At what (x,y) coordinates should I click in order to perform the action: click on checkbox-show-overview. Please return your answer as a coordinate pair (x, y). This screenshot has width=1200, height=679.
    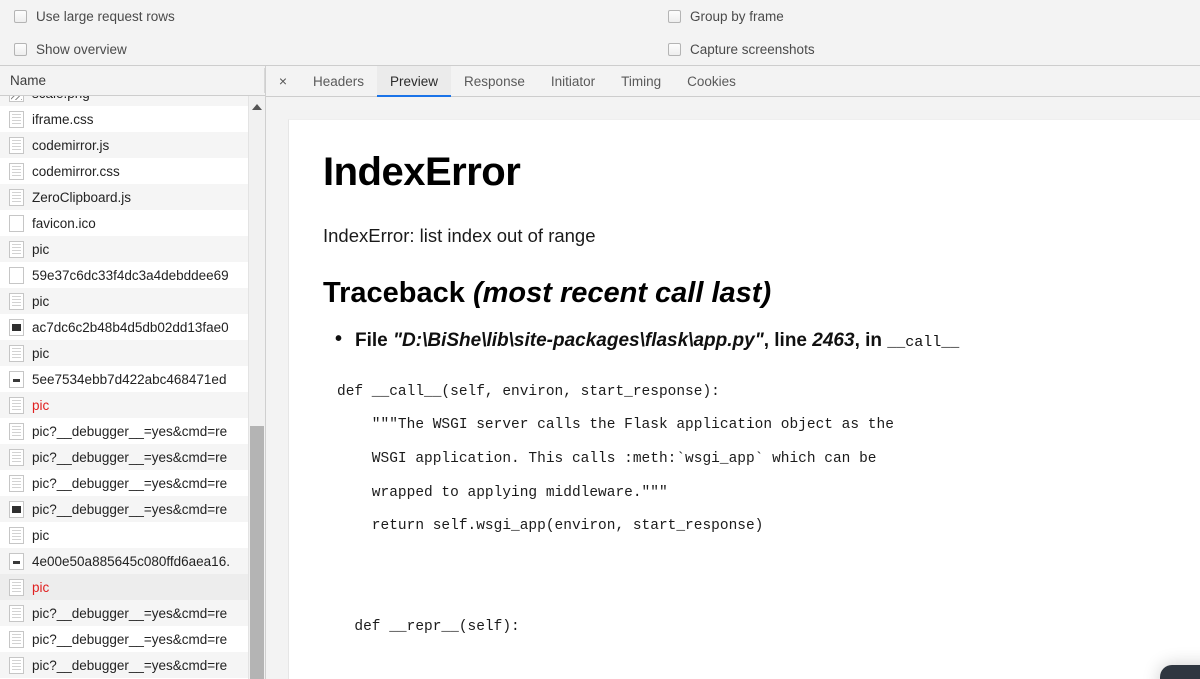
    Looking at the image, I should click on (20, 49).